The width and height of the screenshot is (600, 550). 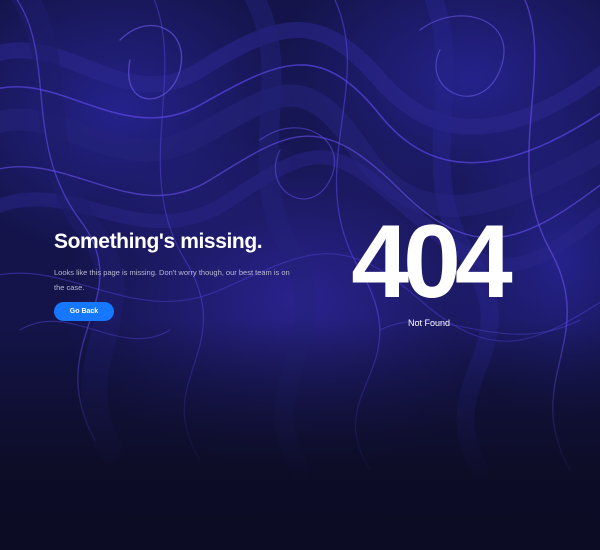 I want to click on error-block: 404 Not Found, so click(x=429, y=269).